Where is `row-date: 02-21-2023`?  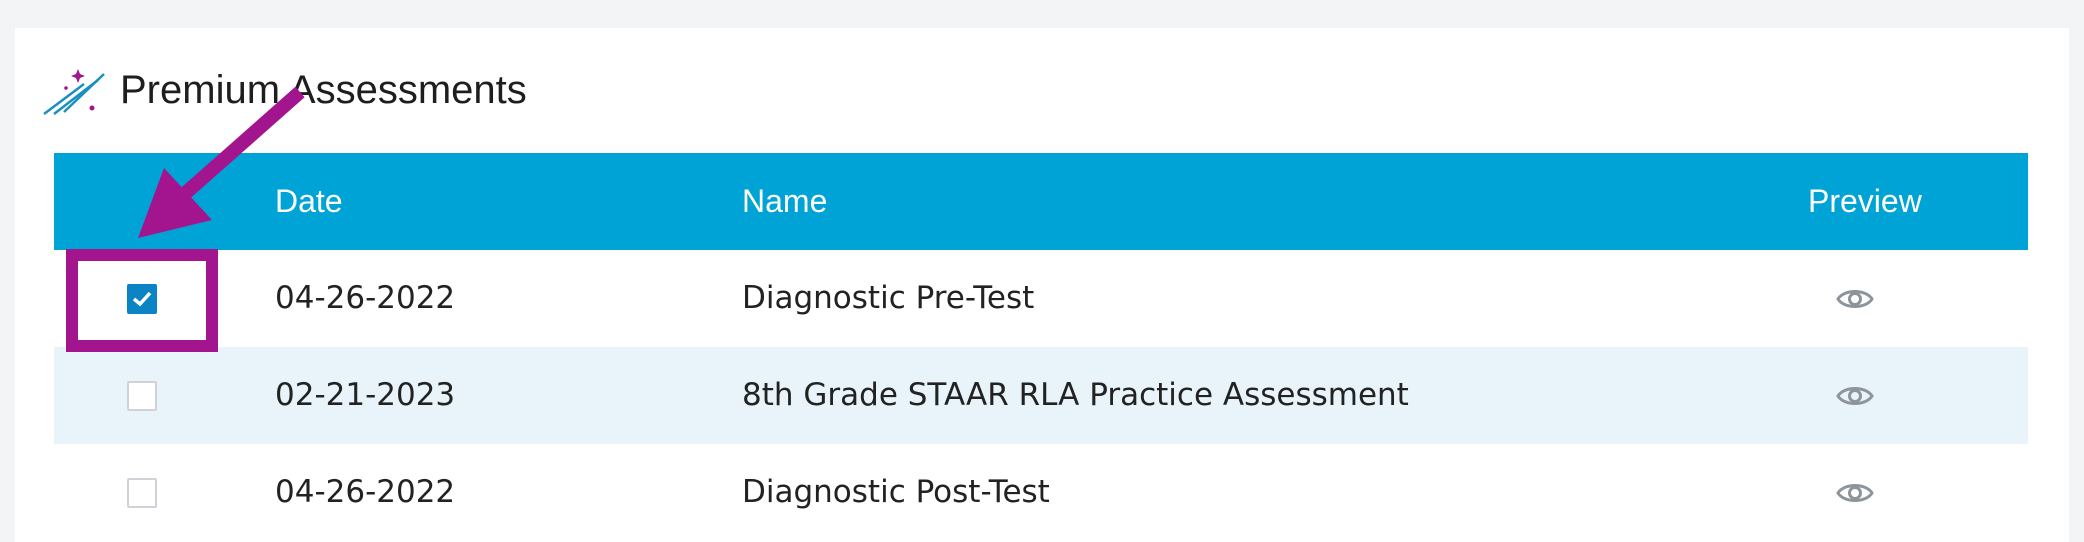
row-date: 02-21-2023 is located at coordinates (365, 395).